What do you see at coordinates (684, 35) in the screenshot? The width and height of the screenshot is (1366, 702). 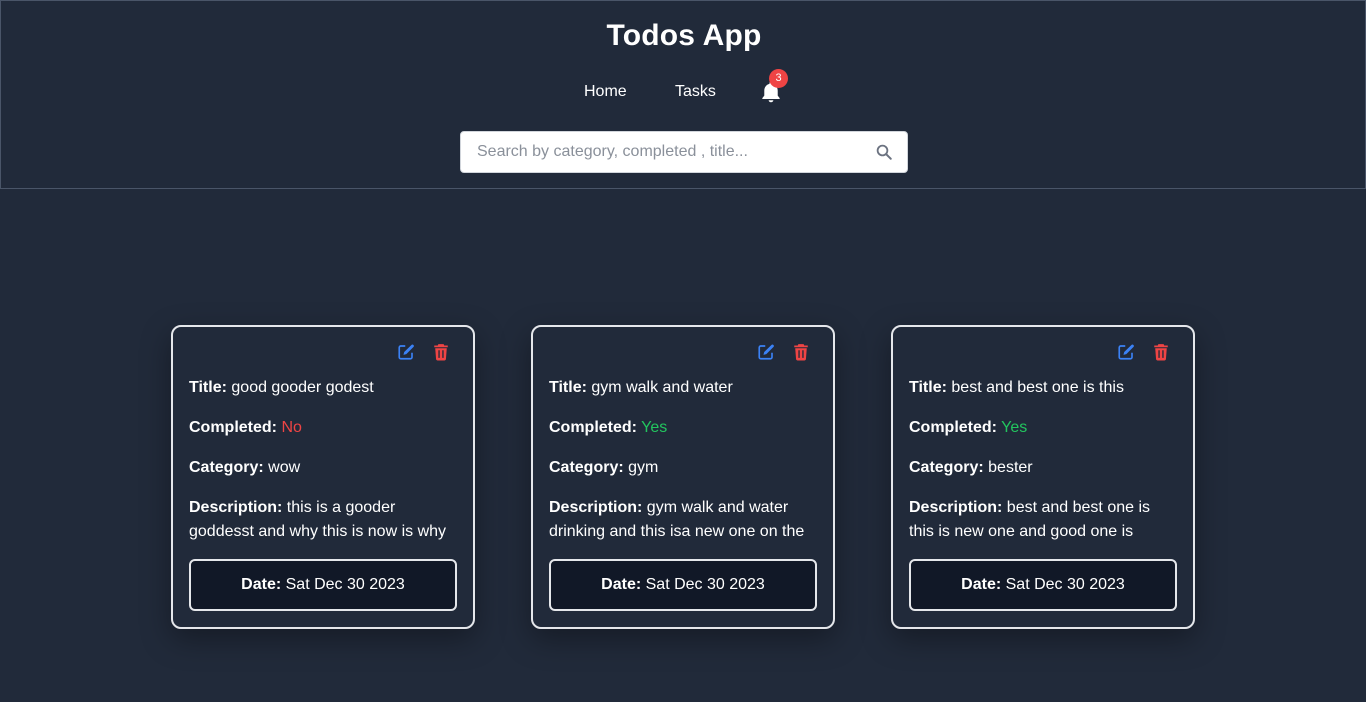 I see `app-title: Todos App` at bounding box center [684, 35].